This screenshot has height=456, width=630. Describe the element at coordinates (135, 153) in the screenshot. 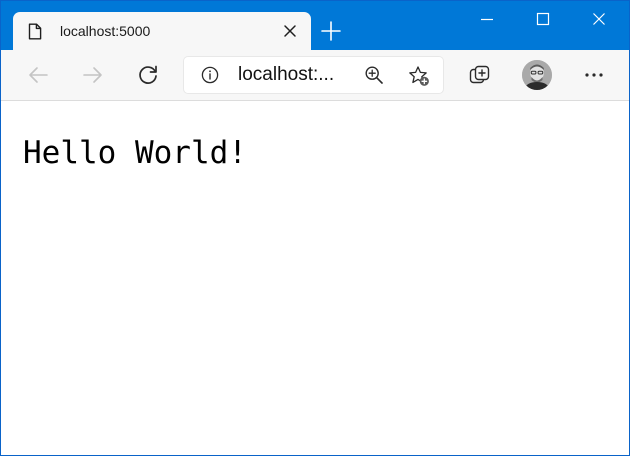

I see `page-text: Hello World!` at that location.